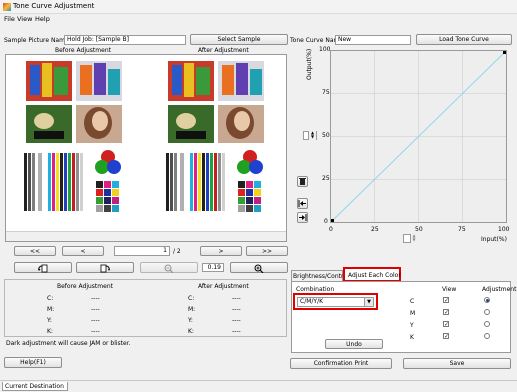 The image size is (517, 392). What do you see at coordinates (7, 7) in the screenshot?
I see `app-icon` at bounding box center [7, 7].